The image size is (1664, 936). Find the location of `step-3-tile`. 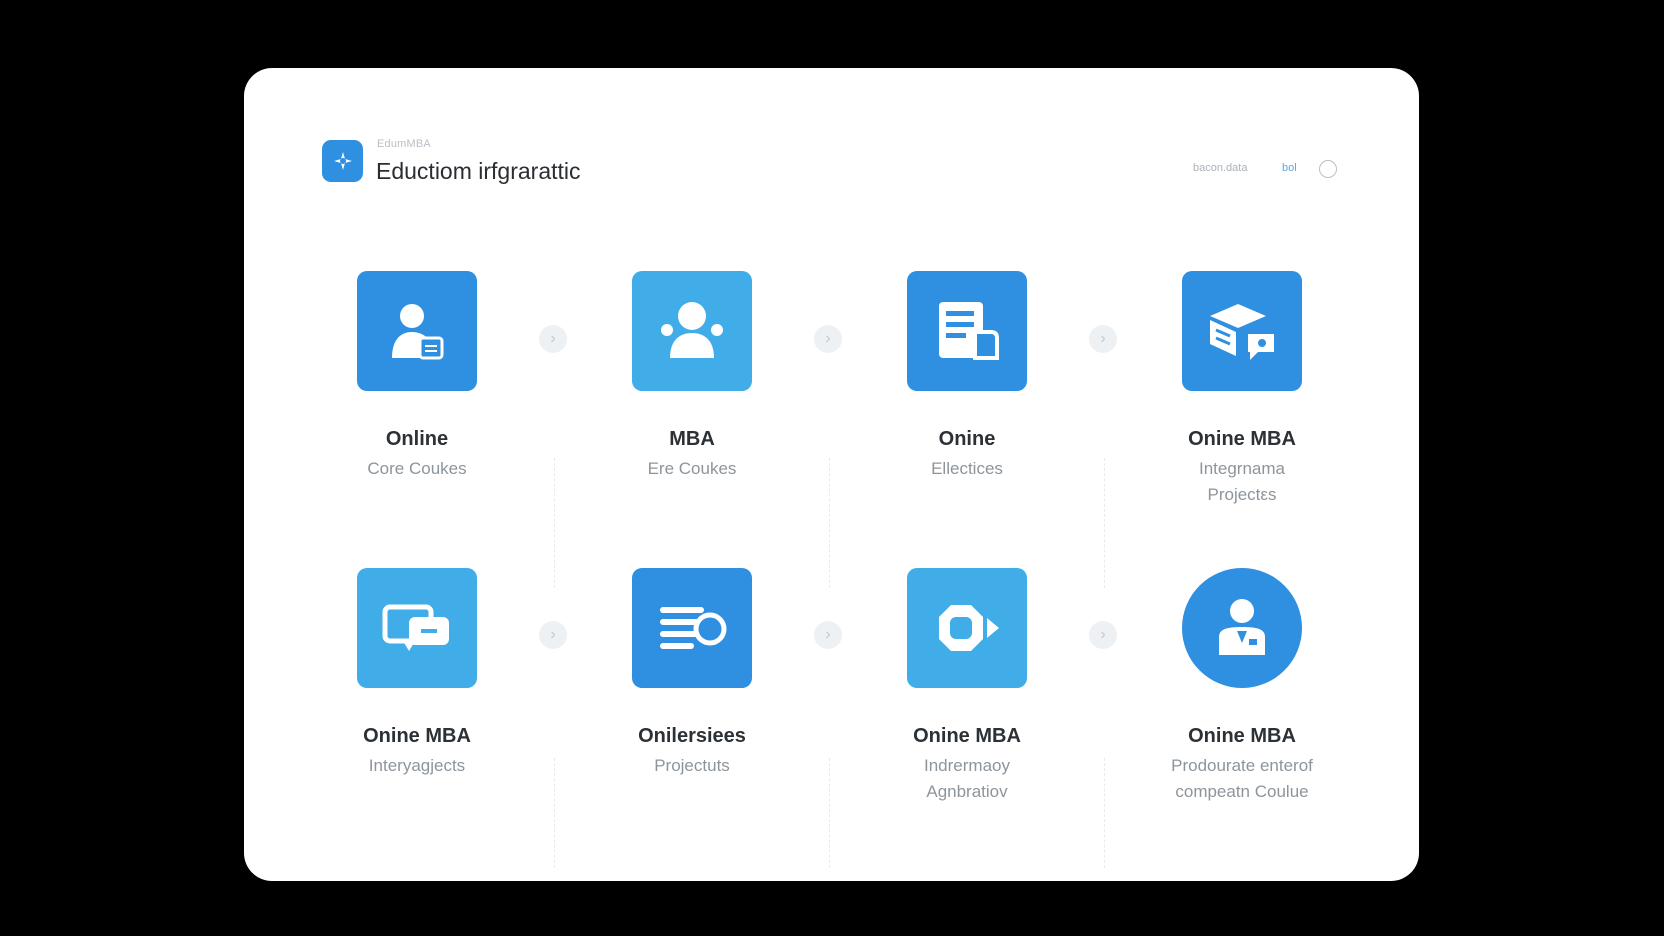

step-3-tile is located at coordinates (967, 331).